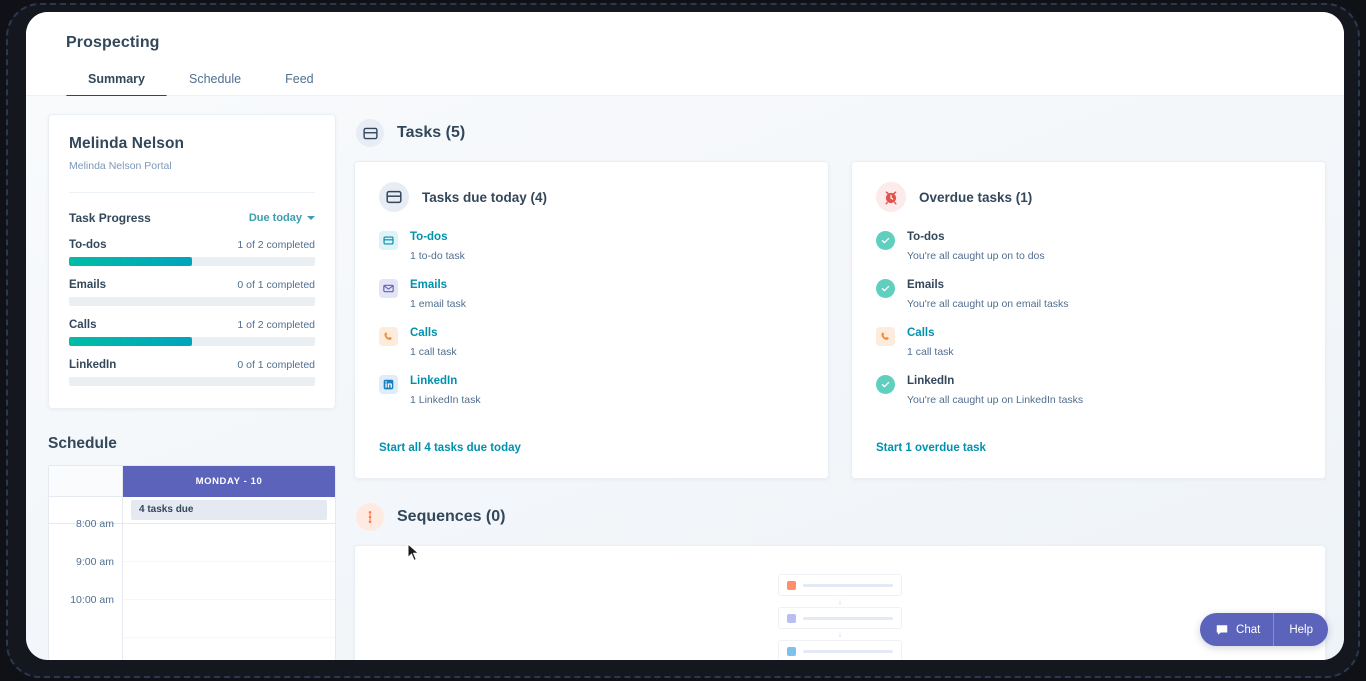  I want to click on task-sub: 1 email task, so click(438, 304).